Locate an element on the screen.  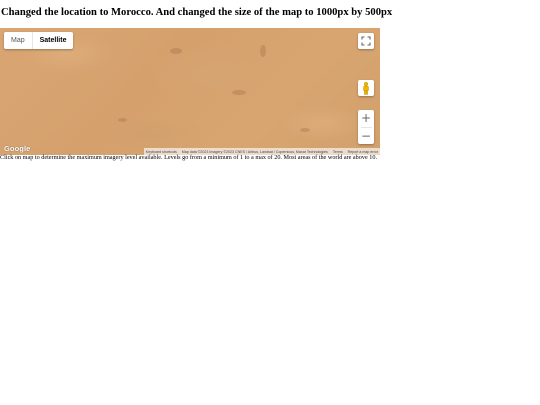
fullscreen-icon is located at coordinates (366, 41).